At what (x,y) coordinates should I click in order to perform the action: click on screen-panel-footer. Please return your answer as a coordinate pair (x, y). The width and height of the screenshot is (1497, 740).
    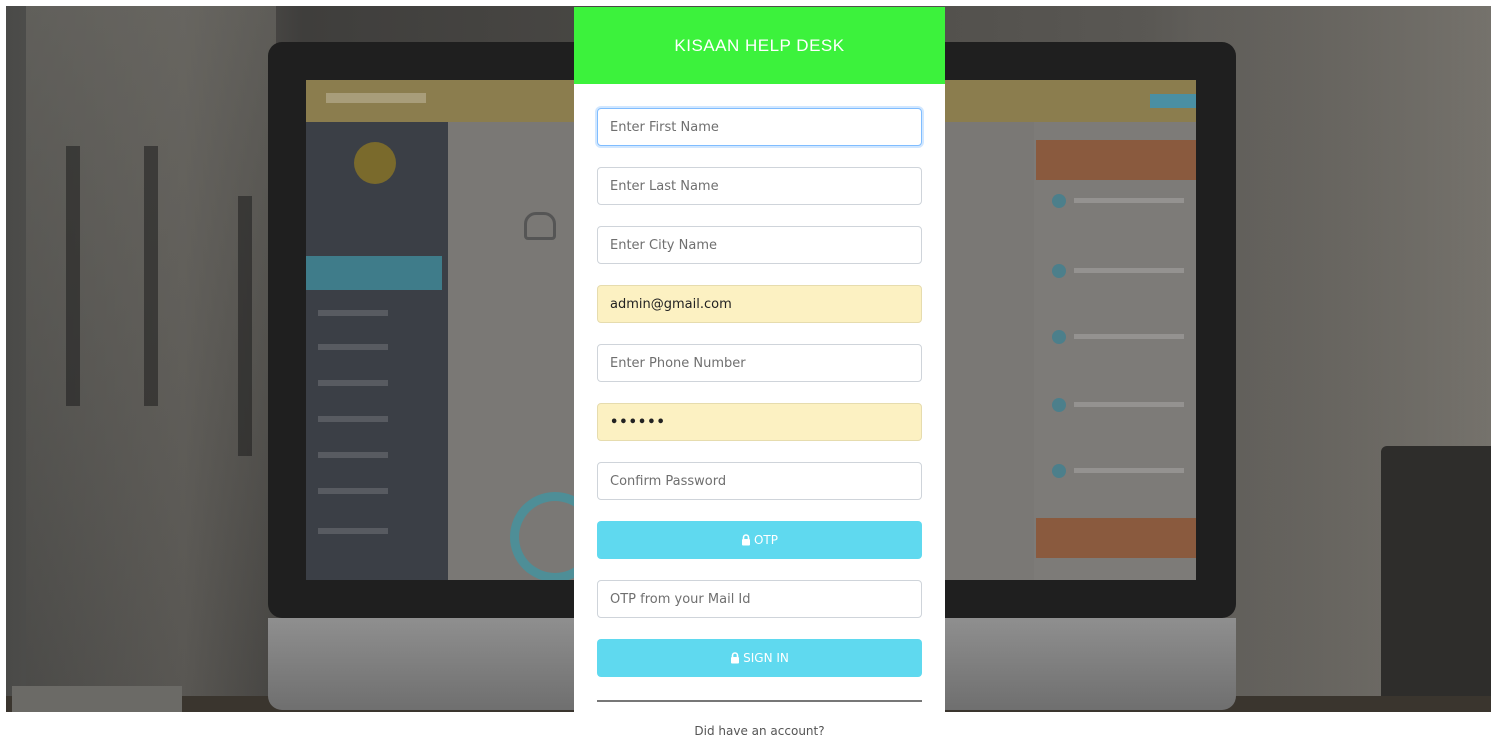
    Looking at the image, I should click on (1116, 538).